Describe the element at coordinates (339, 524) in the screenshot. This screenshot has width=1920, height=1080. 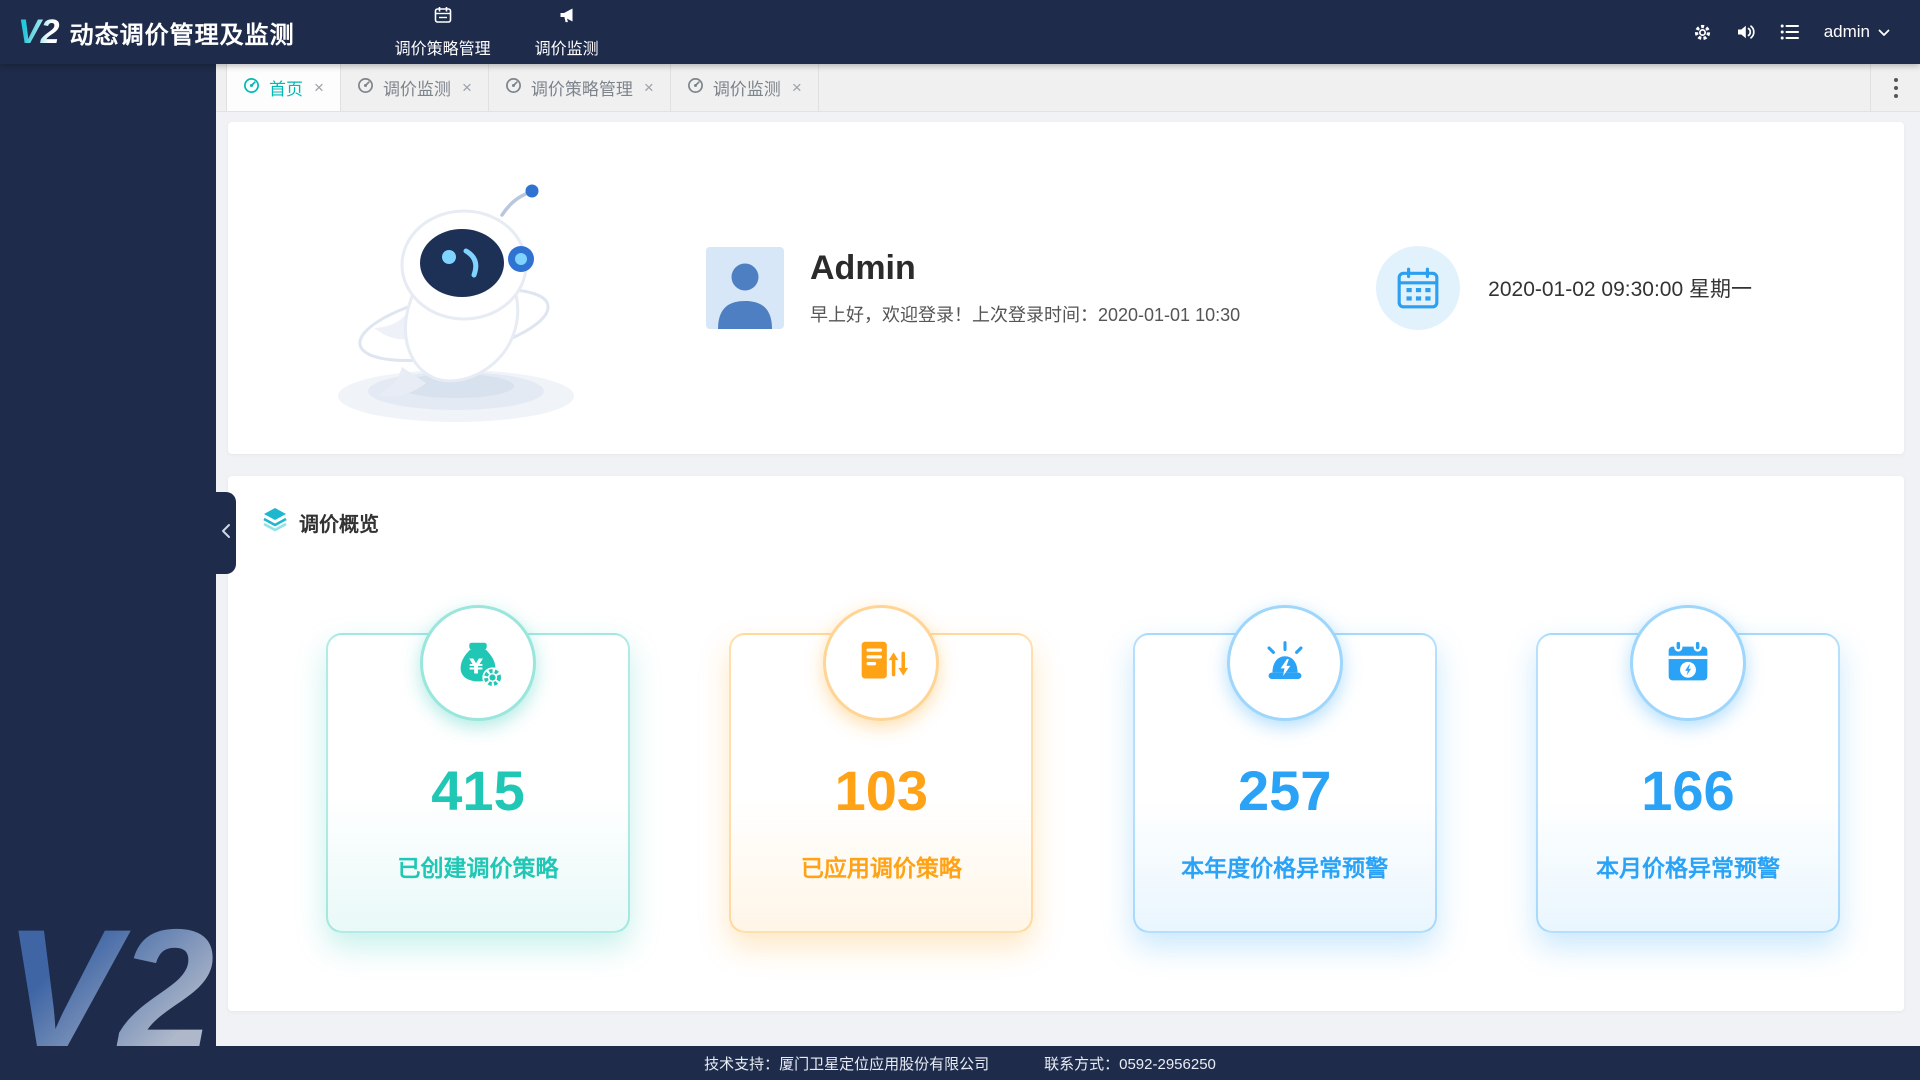
I see `overview-title: 调价概览` at that location.